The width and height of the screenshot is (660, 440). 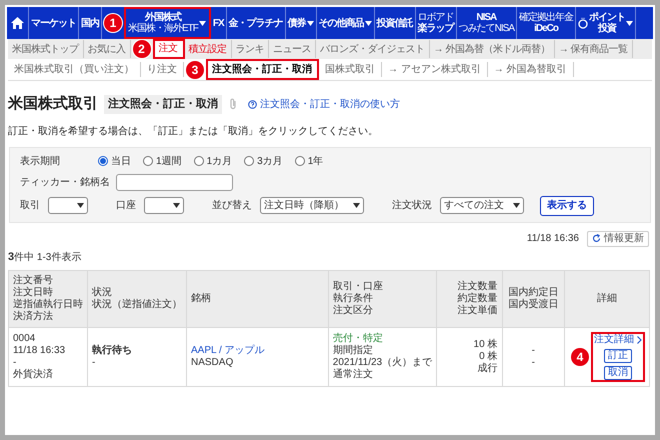 What do you see at coordinates (350, 69) in the screenshot?
I see `order-nav-tab: 国株式取引` at bounding box center [350, 69].